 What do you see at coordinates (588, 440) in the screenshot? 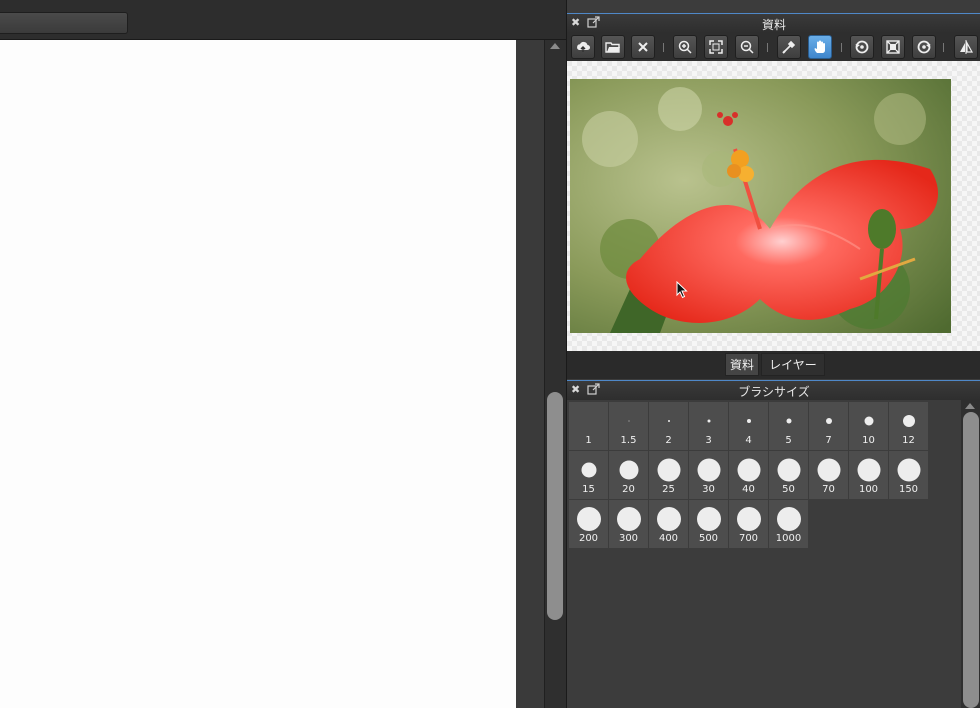
I see `brush-size-label: 1` at bounding box center [588, 440].